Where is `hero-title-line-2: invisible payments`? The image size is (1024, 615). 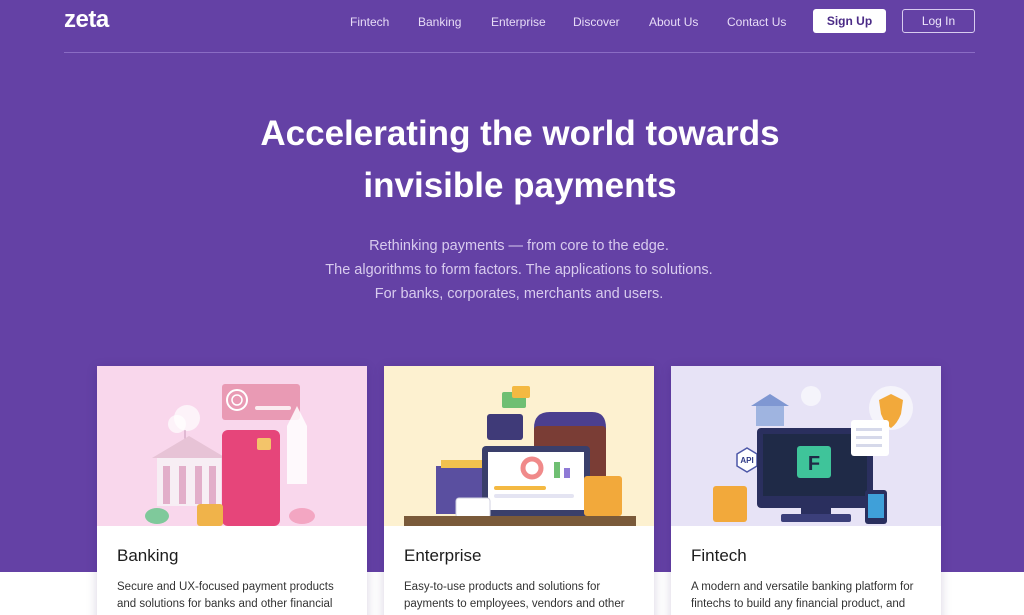 hero-title-line-2: invisible payments is located at coordinates (520, 185).